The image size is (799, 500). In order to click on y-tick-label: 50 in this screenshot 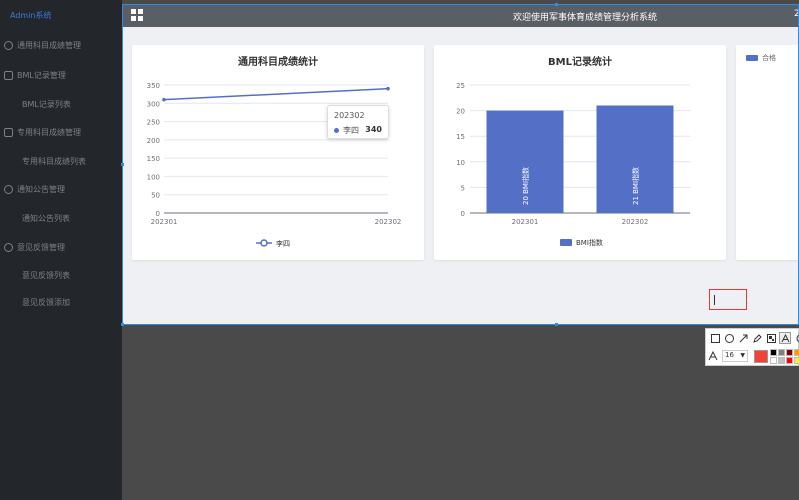, I will do `click(155, 196)`.